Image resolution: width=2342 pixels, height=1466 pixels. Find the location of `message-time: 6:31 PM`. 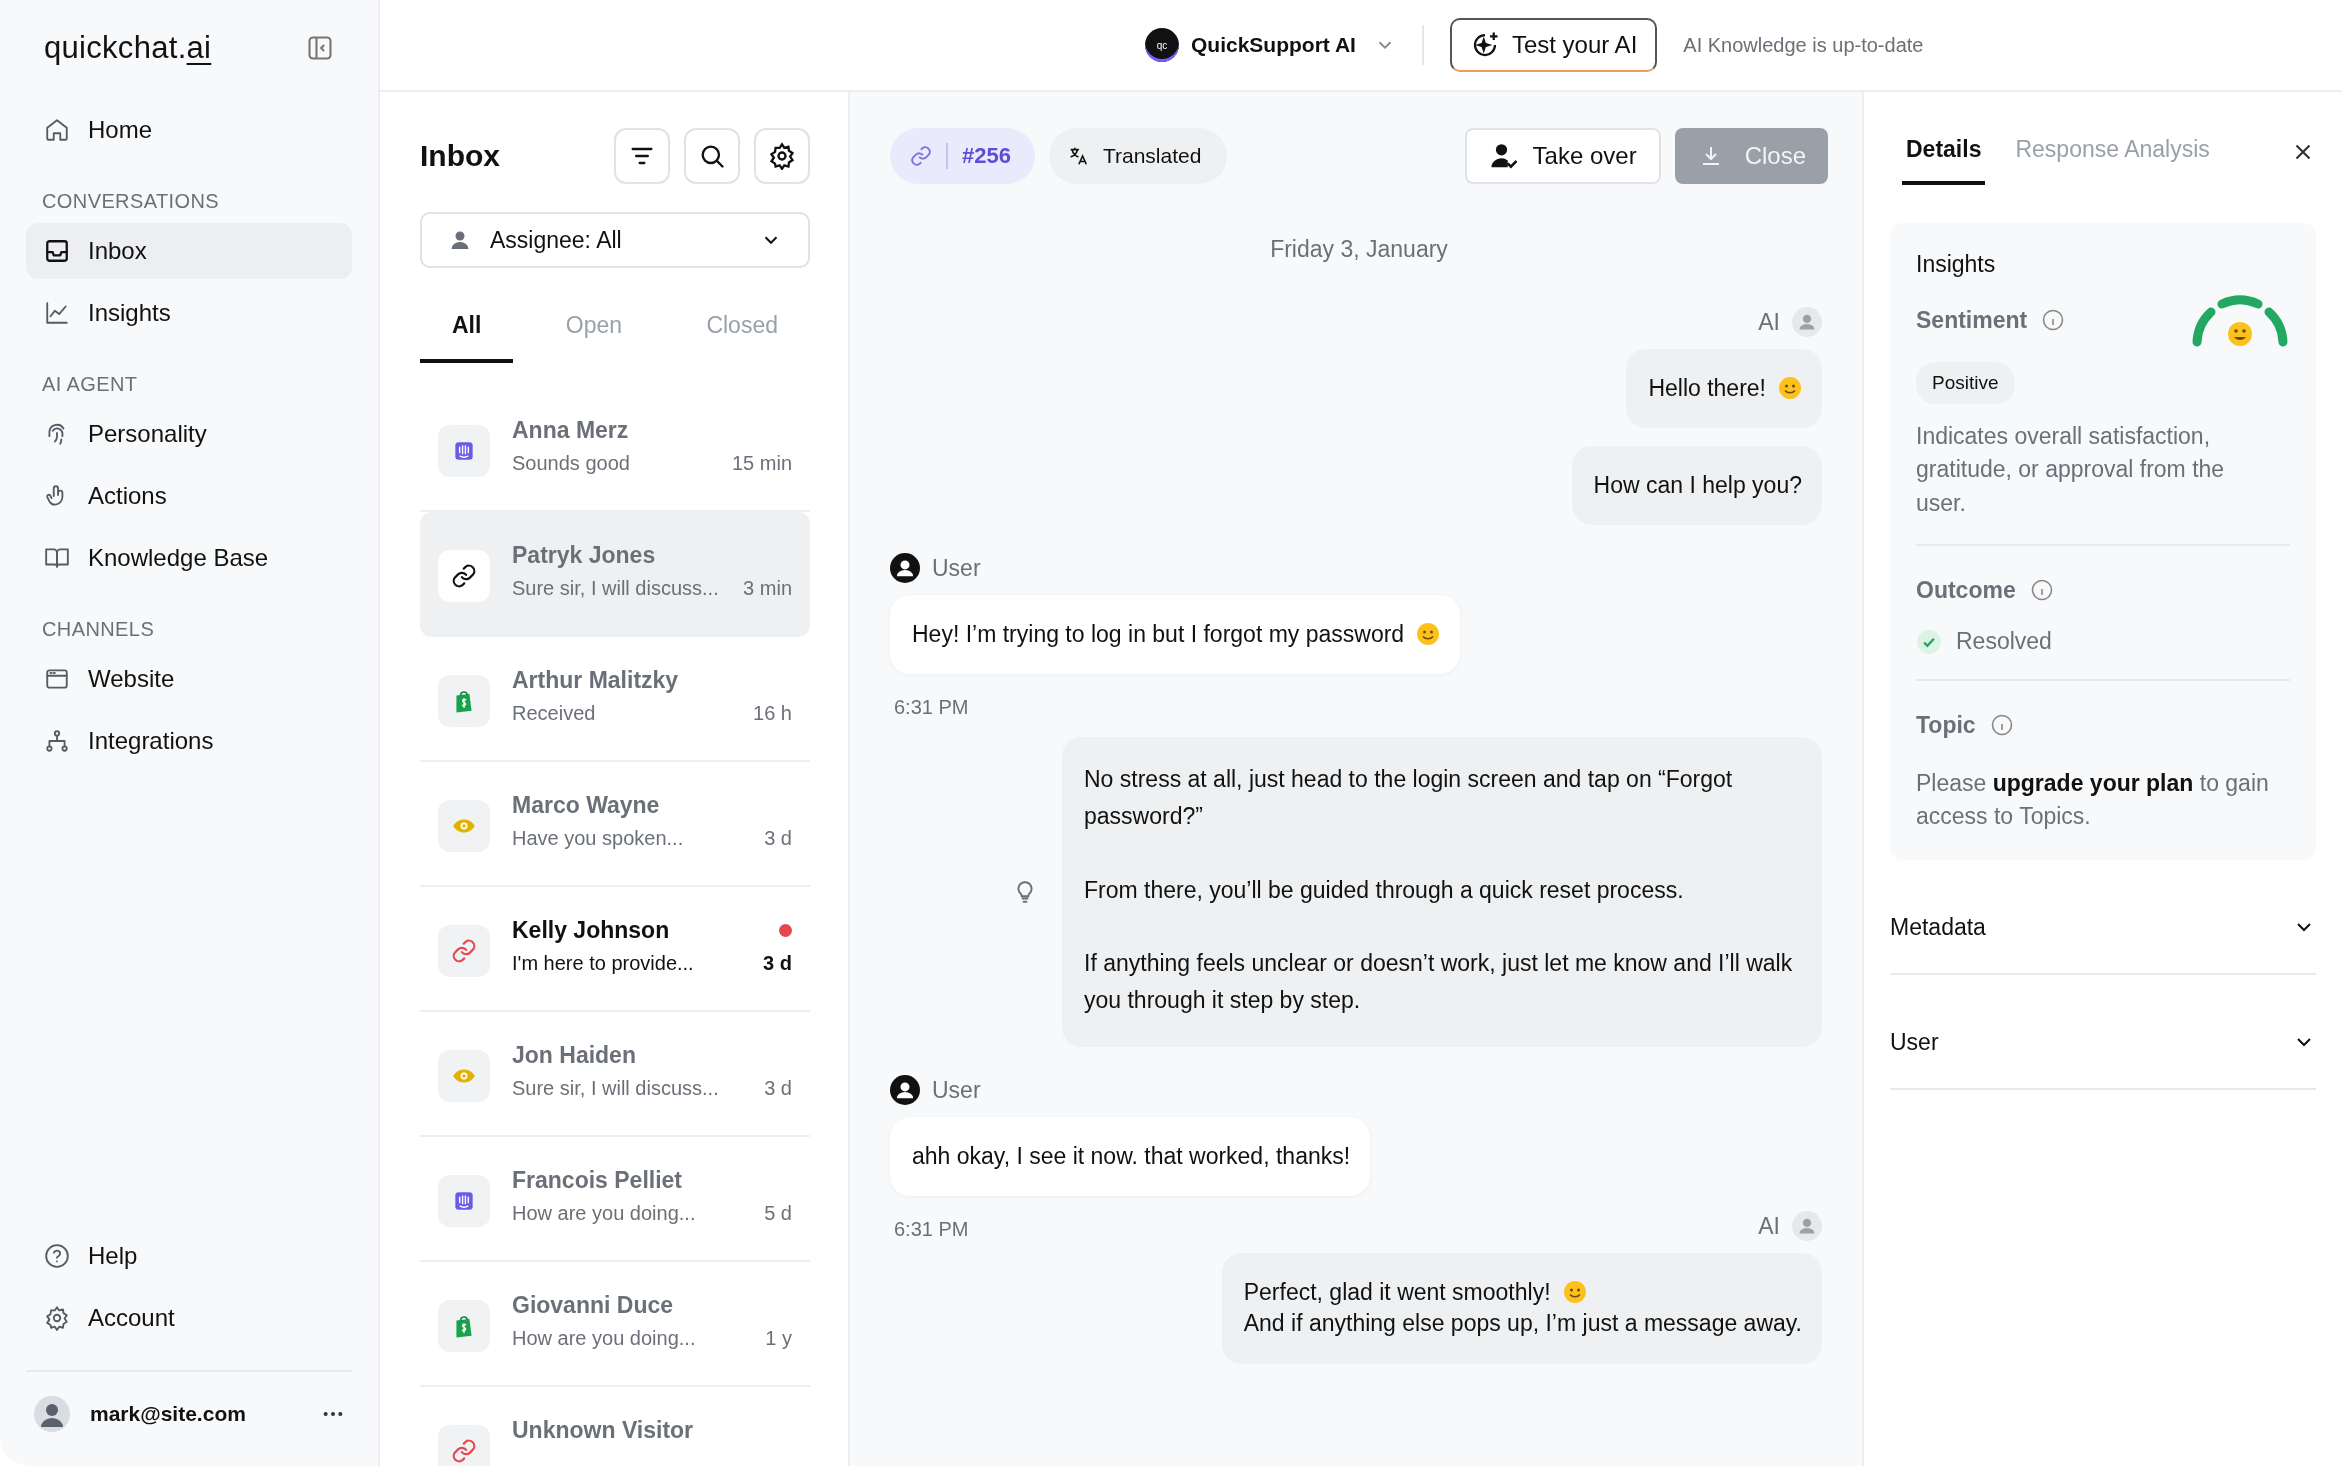

message-time: 6:31 PM is located at coordinates (931, 1230).